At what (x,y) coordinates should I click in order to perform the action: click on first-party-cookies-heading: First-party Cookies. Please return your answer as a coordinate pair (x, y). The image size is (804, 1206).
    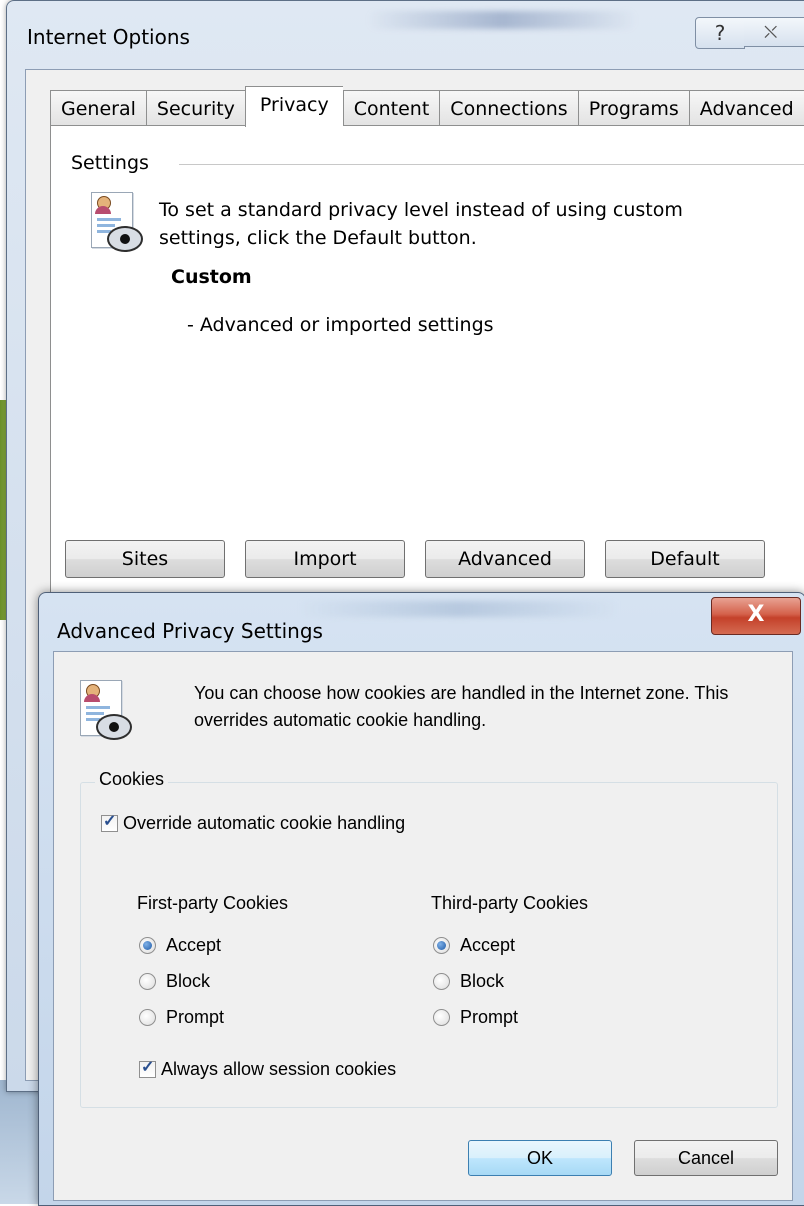
    Looking at the image, I should click on (213, 903).